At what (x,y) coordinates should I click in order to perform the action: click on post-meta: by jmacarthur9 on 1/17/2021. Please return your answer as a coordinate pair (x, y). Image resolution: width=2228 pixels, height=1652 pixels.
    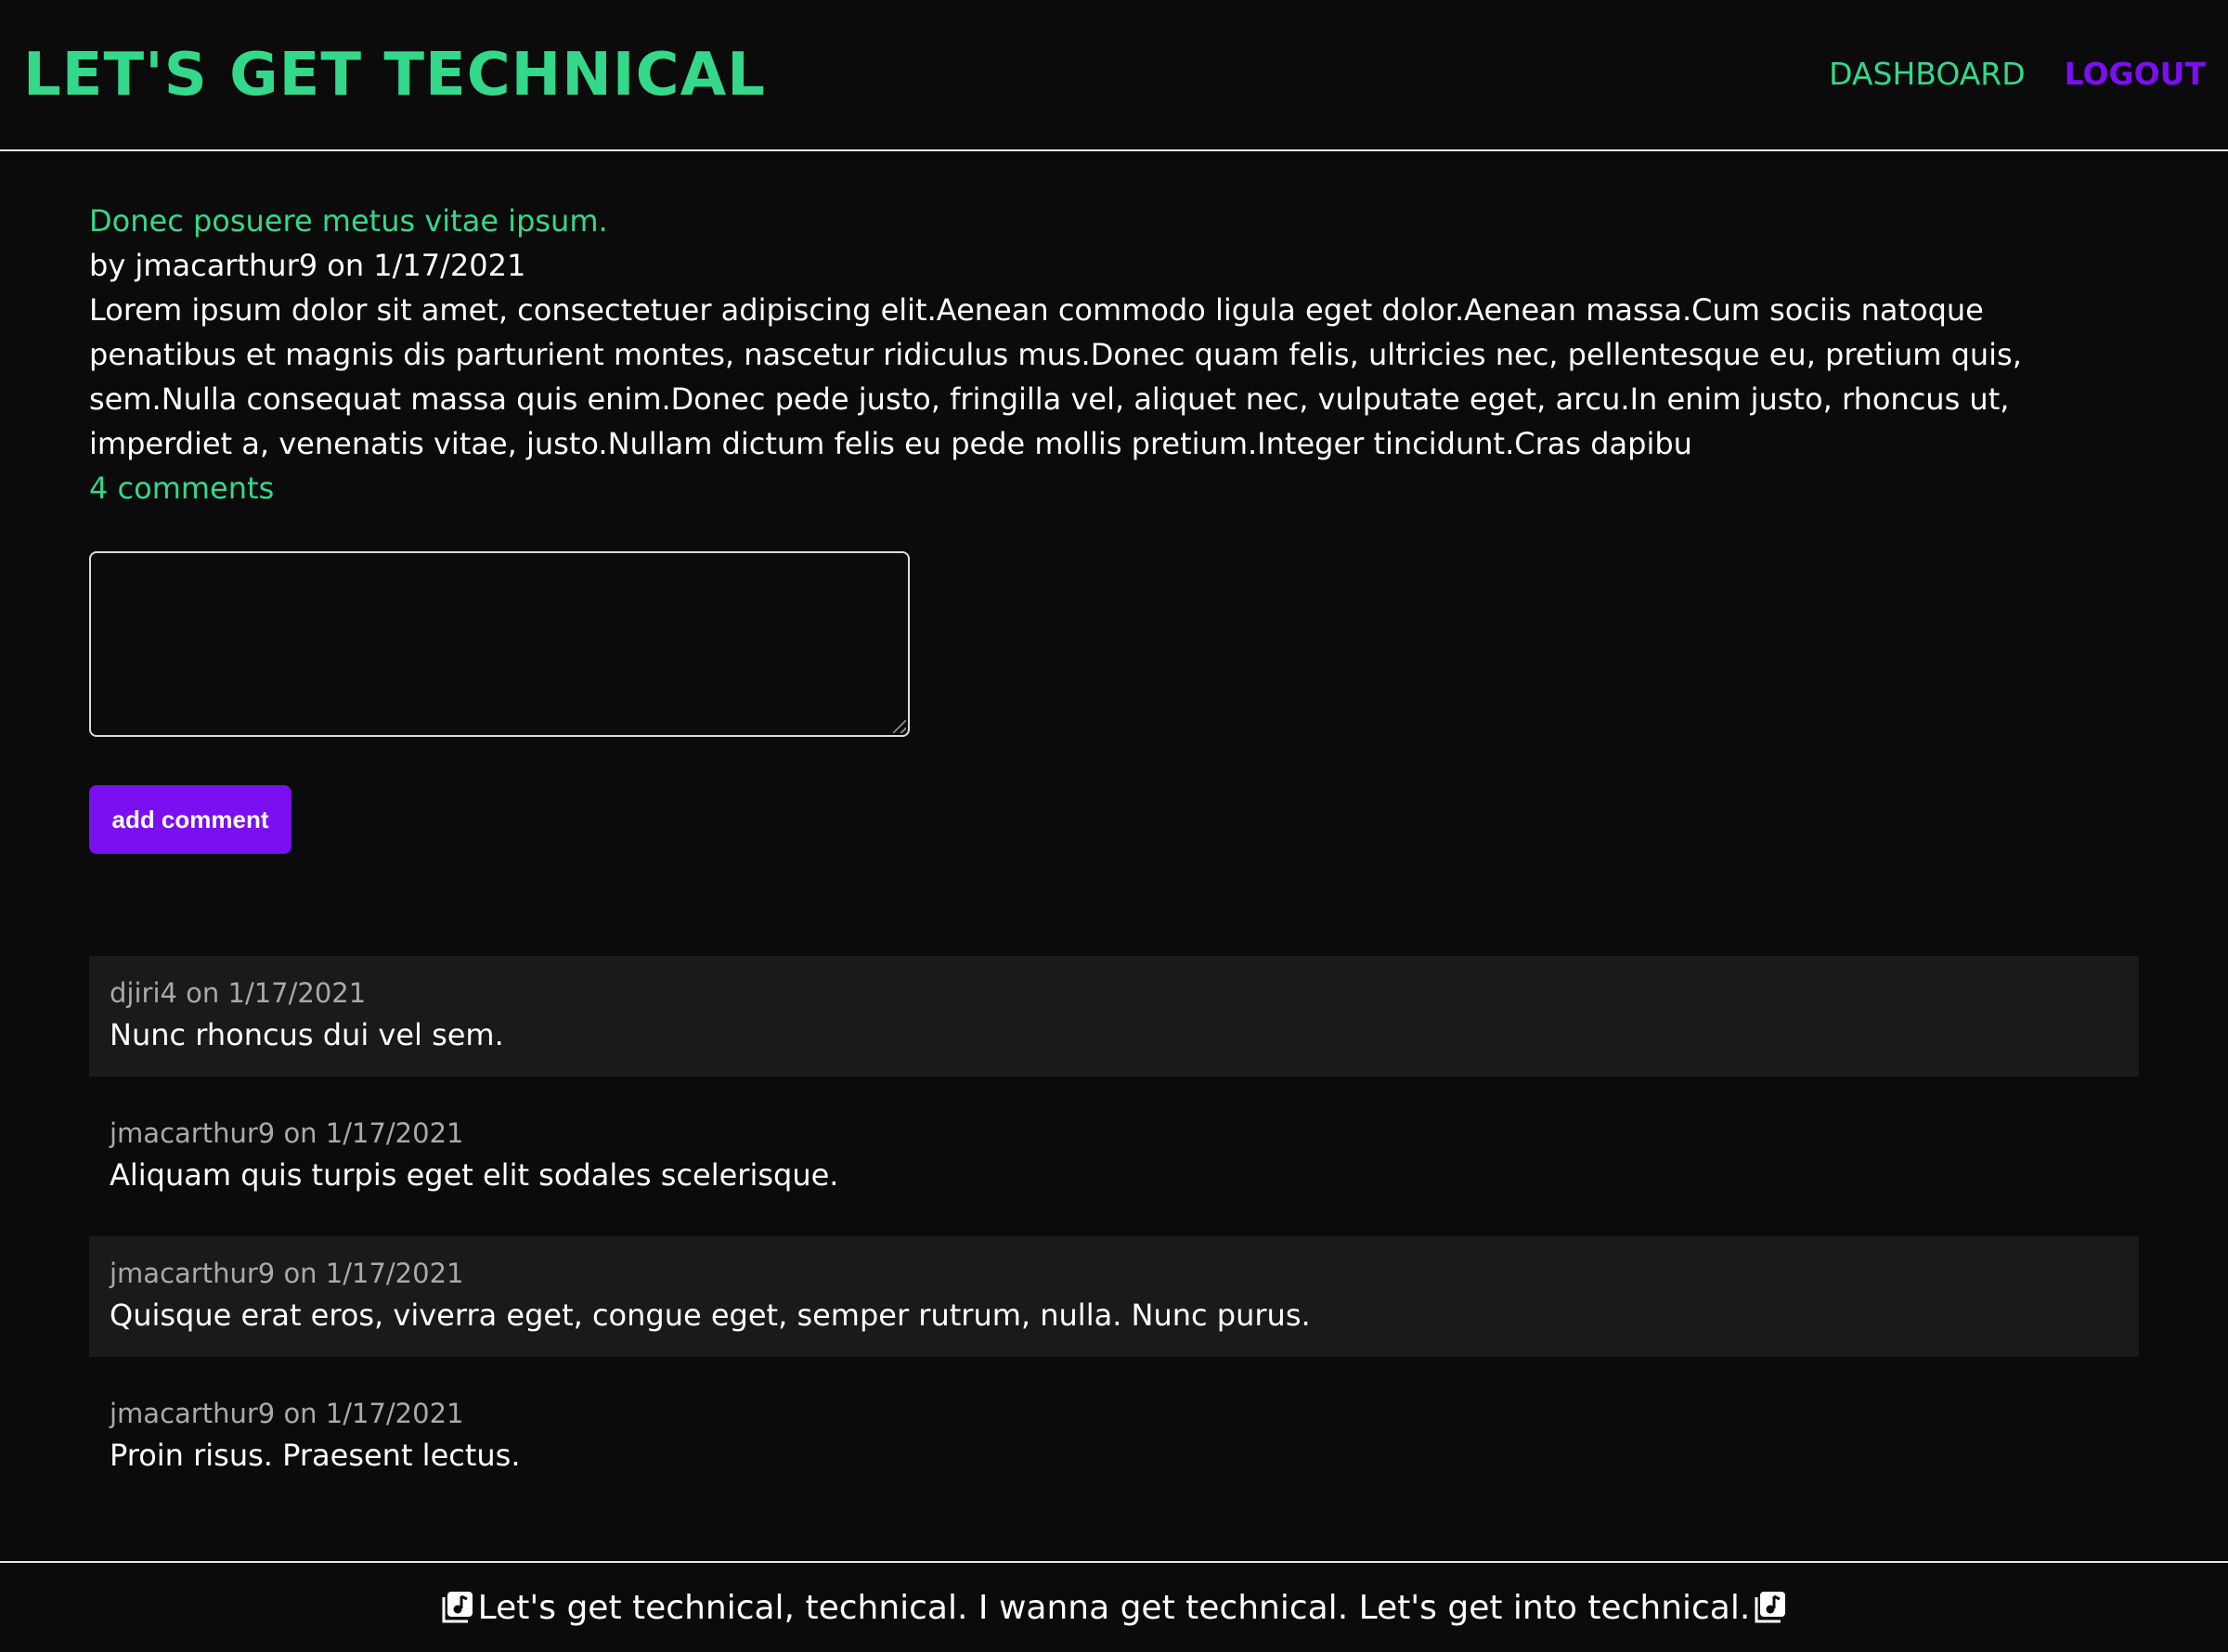
    Looking at the image, I should click on (307, 265).